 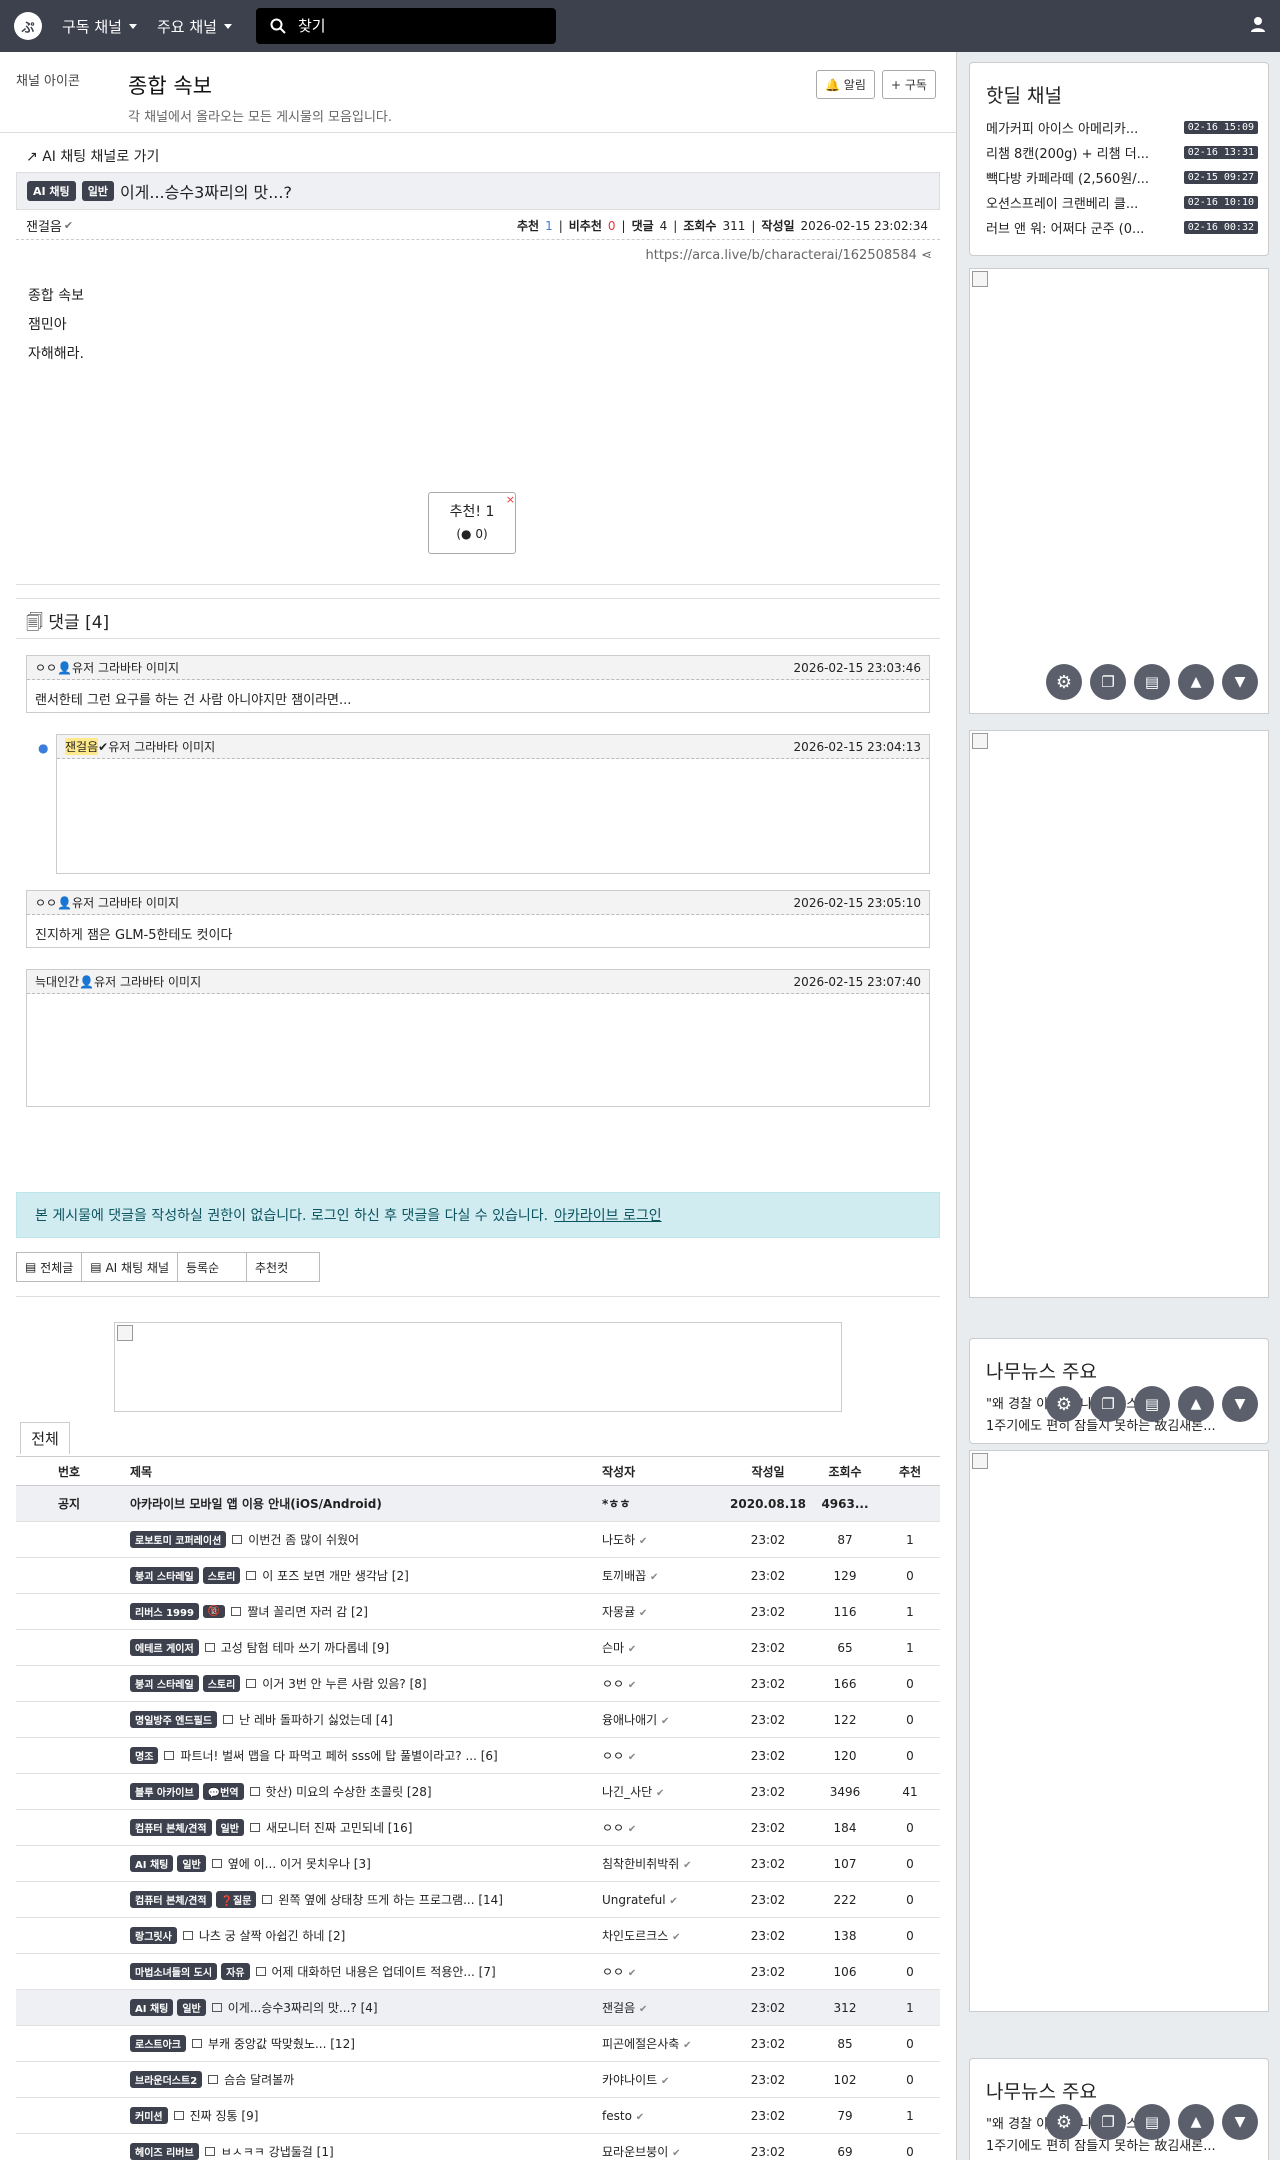 I want to click on tab-channel: ▤ AI 채팅 채널, so click(x=130, y=1267).